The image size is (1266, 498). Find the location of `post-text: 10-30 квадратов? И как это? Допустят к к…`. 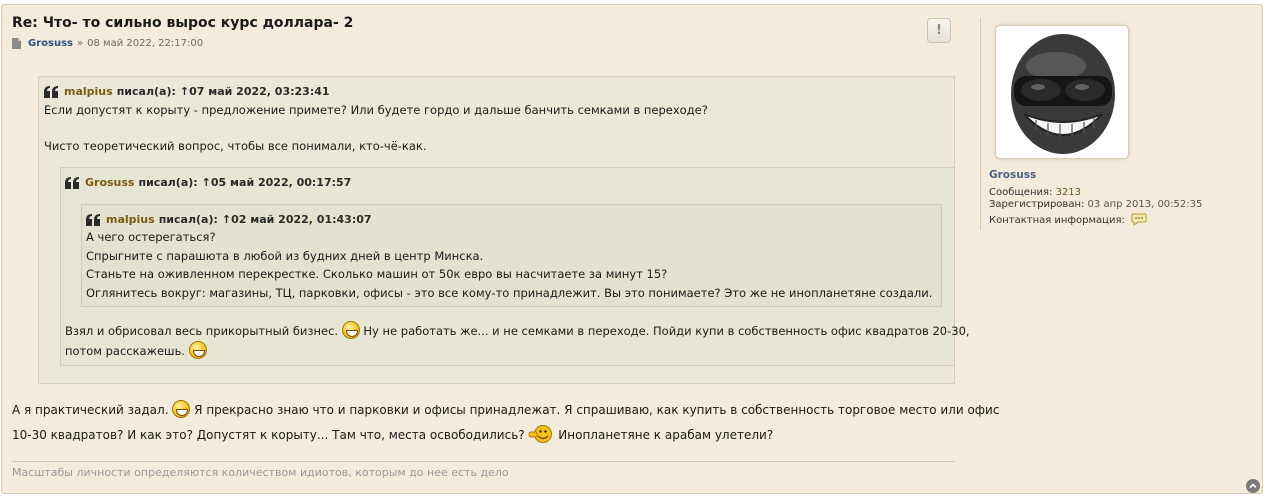

post-text: 10-30 квадратов? И как это? Допустят к к… is located at coordinates (268, 435).